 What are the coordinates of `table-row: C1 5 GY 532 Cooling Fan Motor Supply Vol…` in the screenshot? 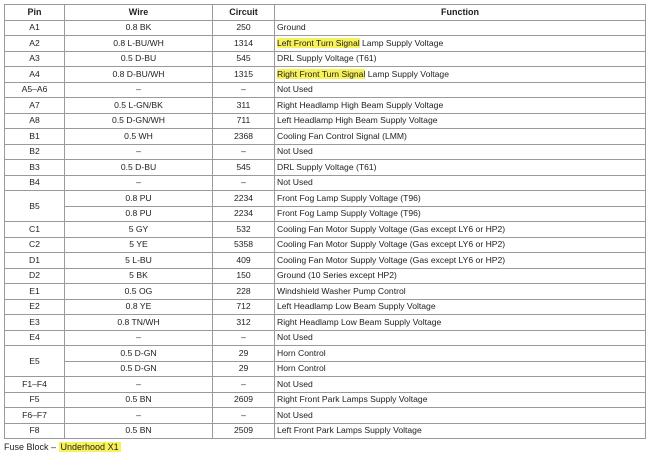 It's located at (325, 229).